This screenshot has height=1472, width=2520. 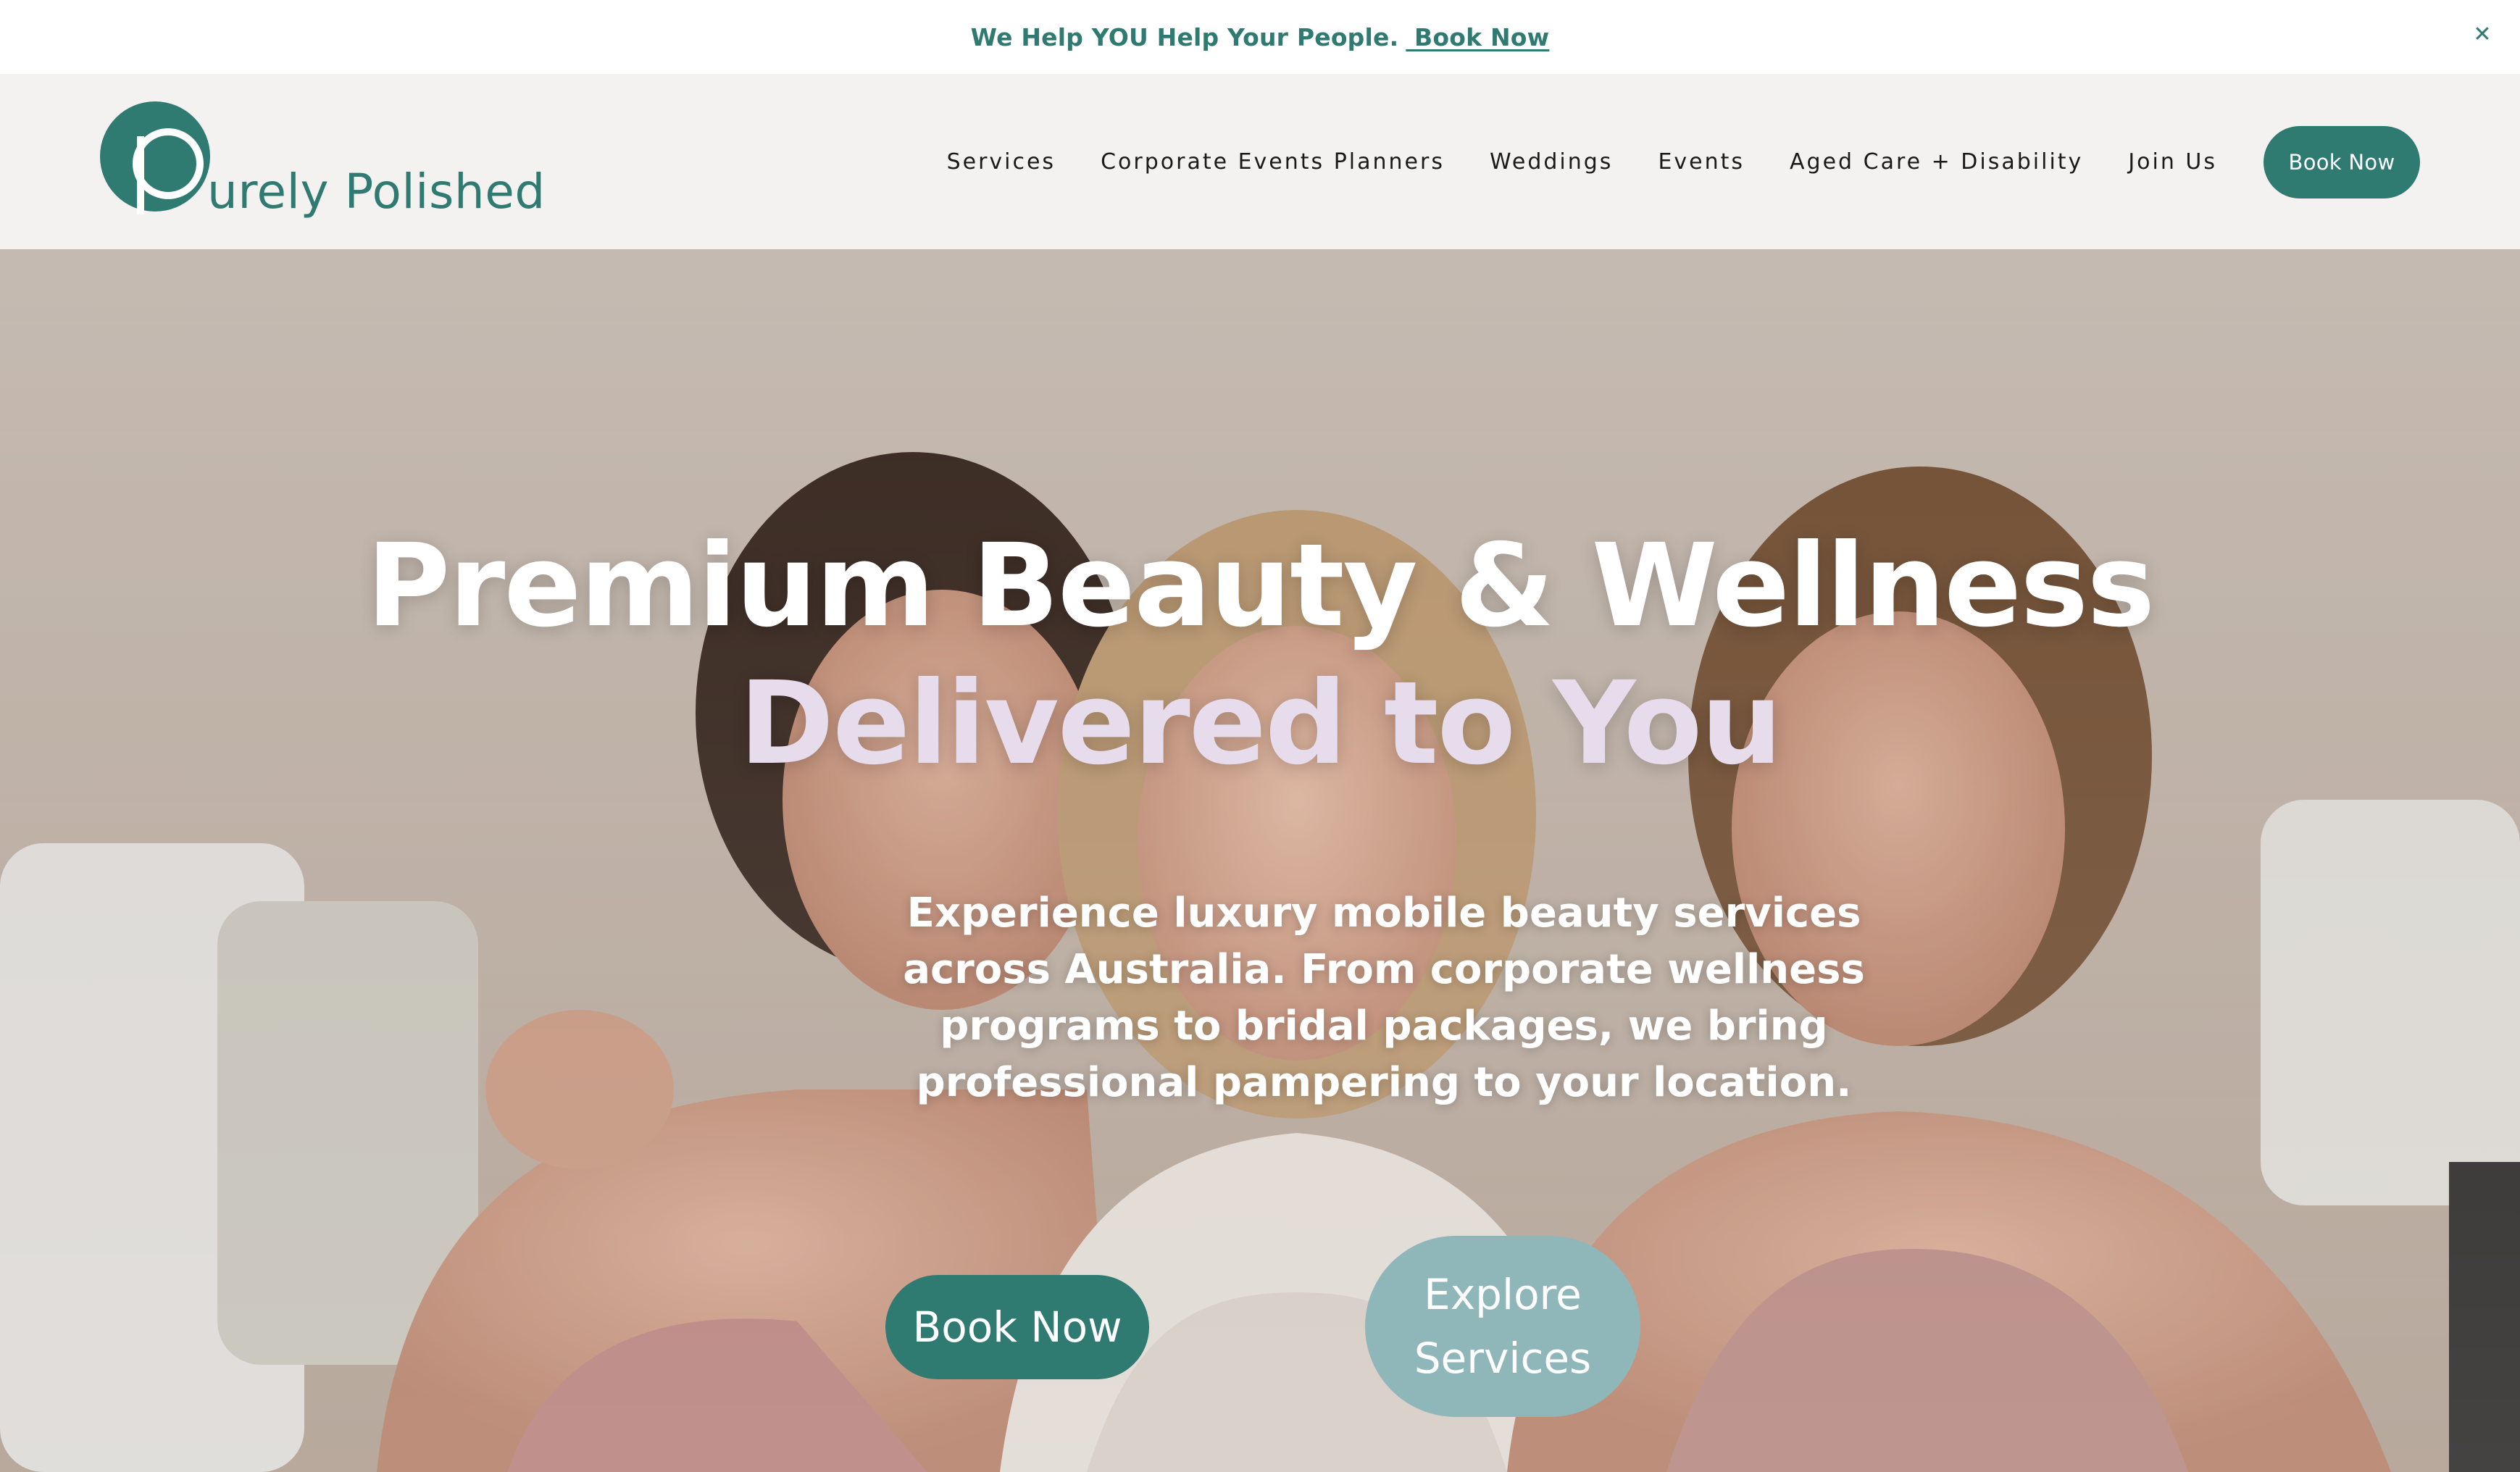 I want to click on logo-text: urely Polished, so click(x=376, y=191).